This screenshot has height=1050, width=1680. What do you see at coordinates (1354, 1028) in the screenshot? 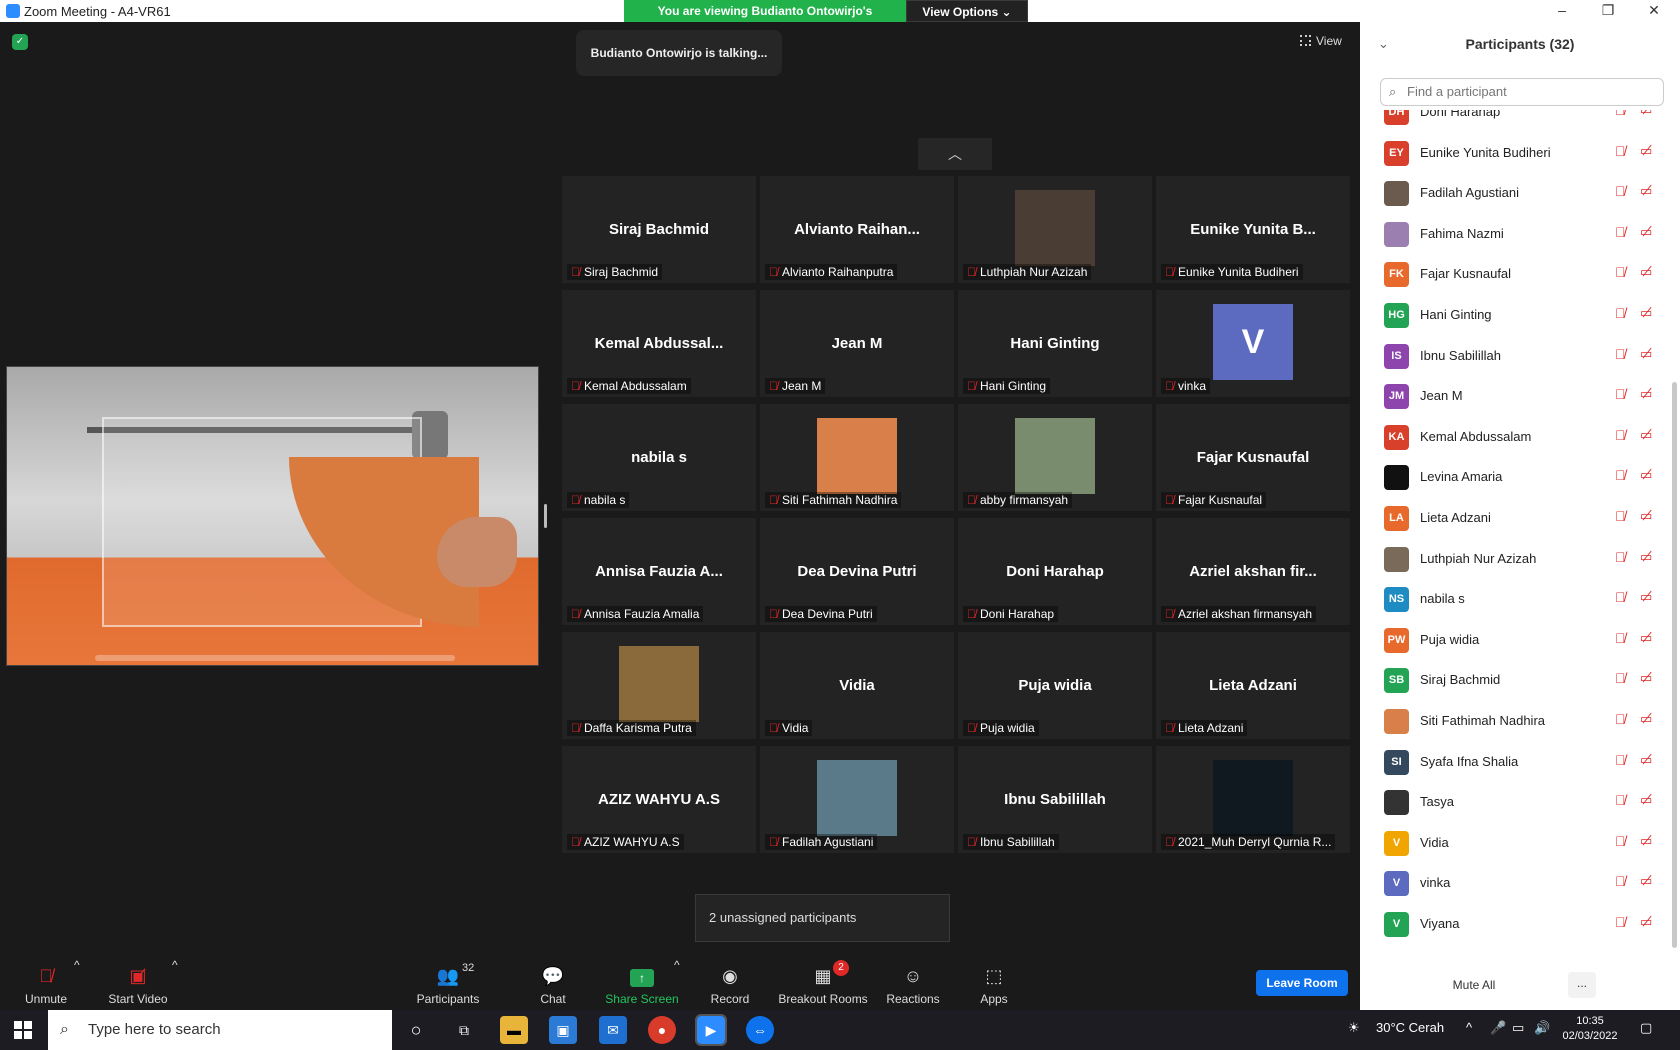
I see `weather-sun-icon: ☀` at bounding box center [1354, 1028].